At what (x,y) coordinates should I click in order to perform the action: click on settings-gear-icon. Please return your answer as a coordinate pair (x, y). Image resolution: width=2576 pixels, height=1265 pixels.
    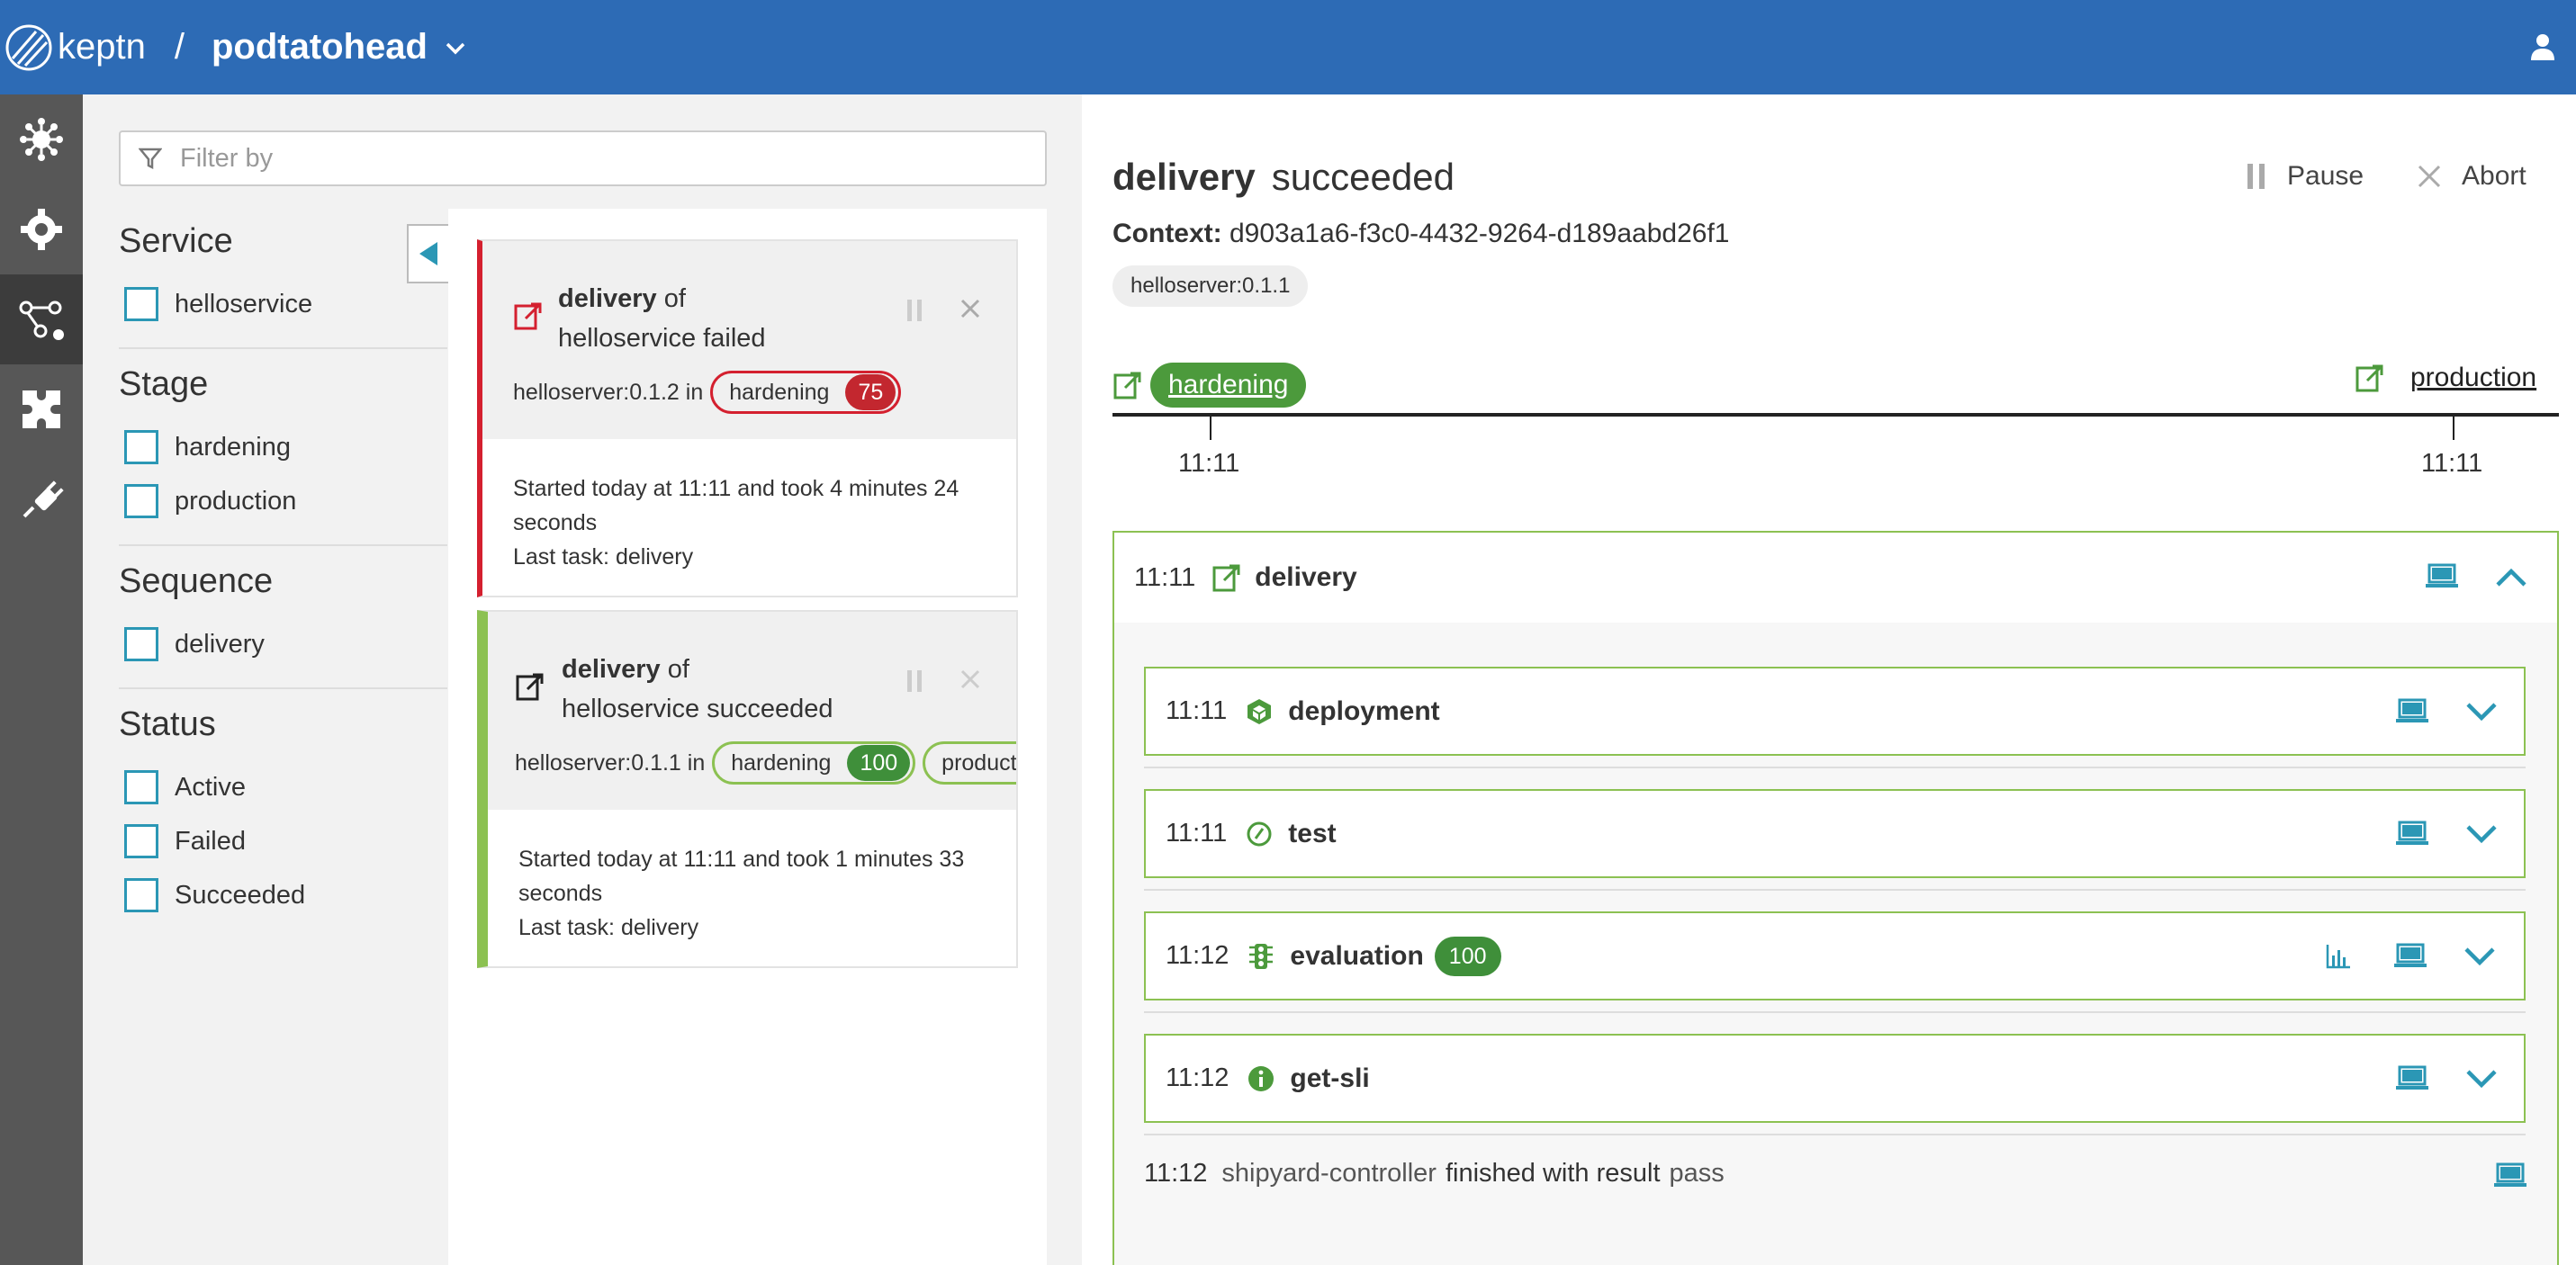
    Looking at the image, I should click on (41, 230).